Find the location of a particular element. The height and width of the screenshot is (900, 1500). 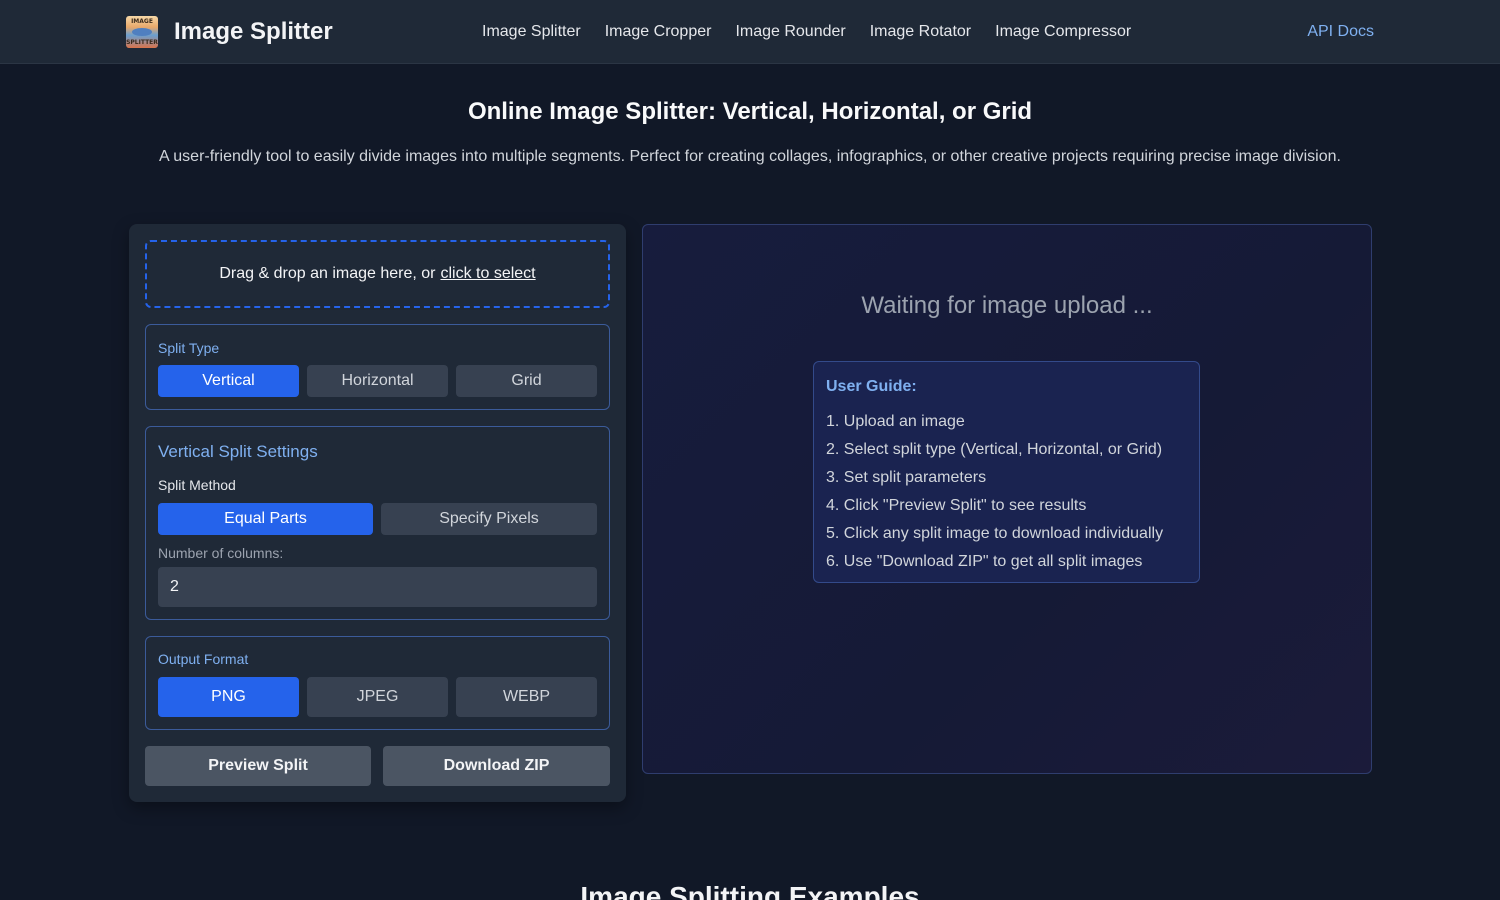

format-png-button: PNG is located at coordinates (228, 697).